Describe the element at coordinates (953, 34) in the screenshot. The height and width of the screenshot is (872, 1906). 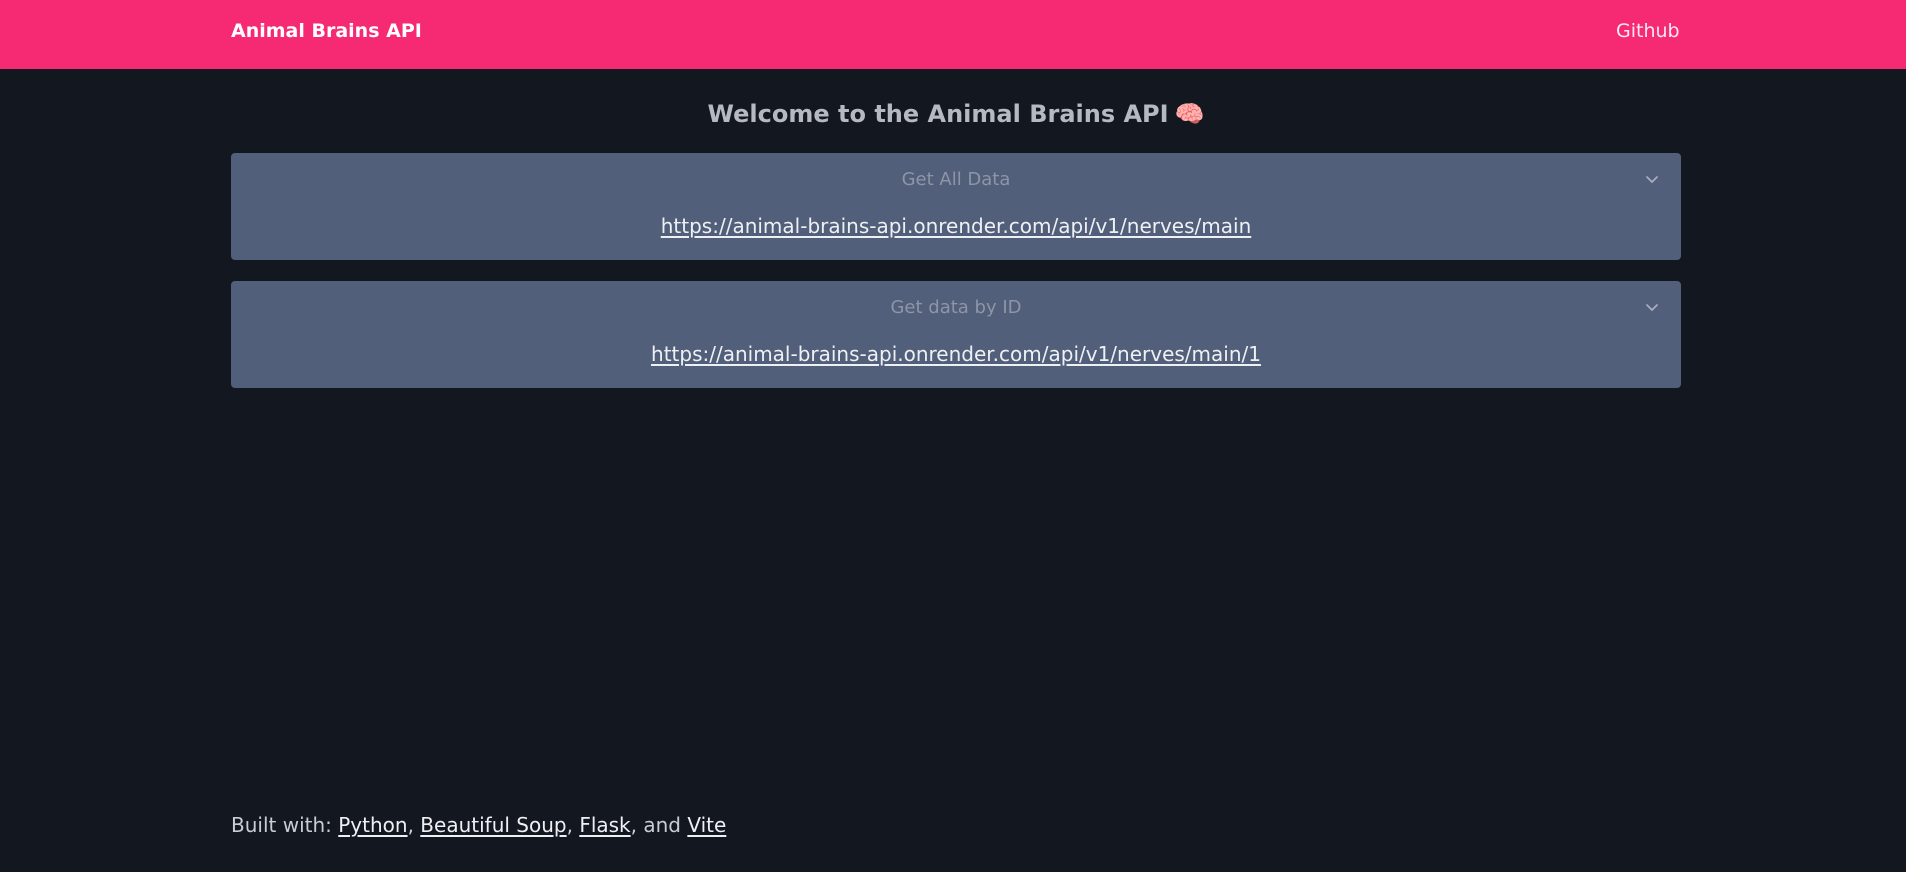
I see `top-navbar: Animal Brains API Github` at that location.